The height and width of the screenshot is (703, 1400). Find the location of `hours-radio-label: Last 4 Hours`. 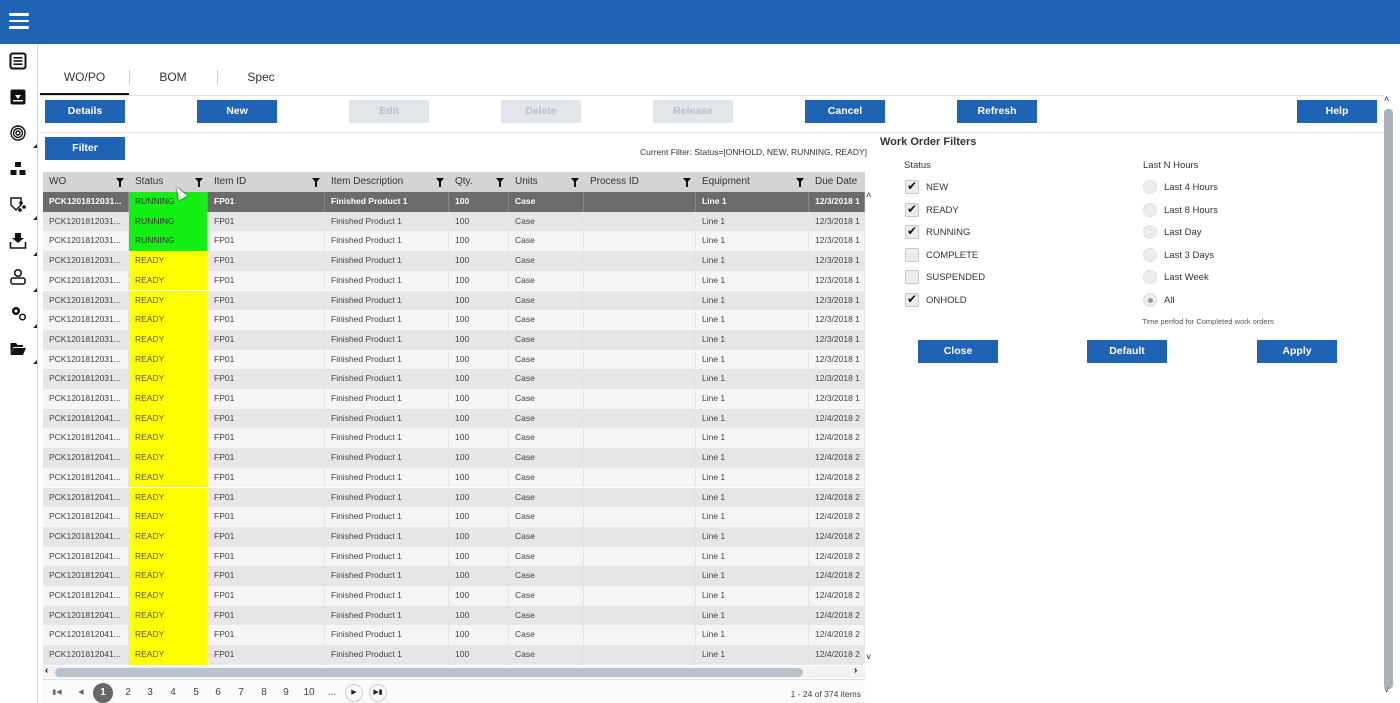

hours-radio-label: Last 4 Hours is located at coordinates (1191, 187).